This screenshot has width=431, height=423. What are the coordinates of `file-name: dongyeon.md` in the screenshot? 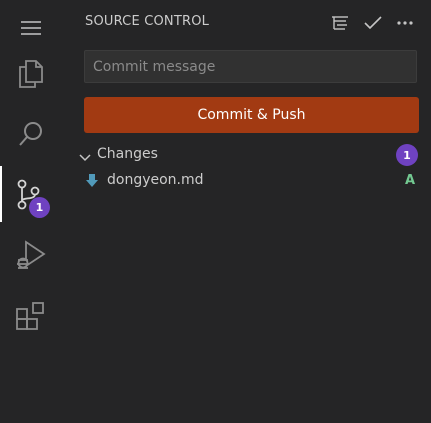 It's located at (155, 180).